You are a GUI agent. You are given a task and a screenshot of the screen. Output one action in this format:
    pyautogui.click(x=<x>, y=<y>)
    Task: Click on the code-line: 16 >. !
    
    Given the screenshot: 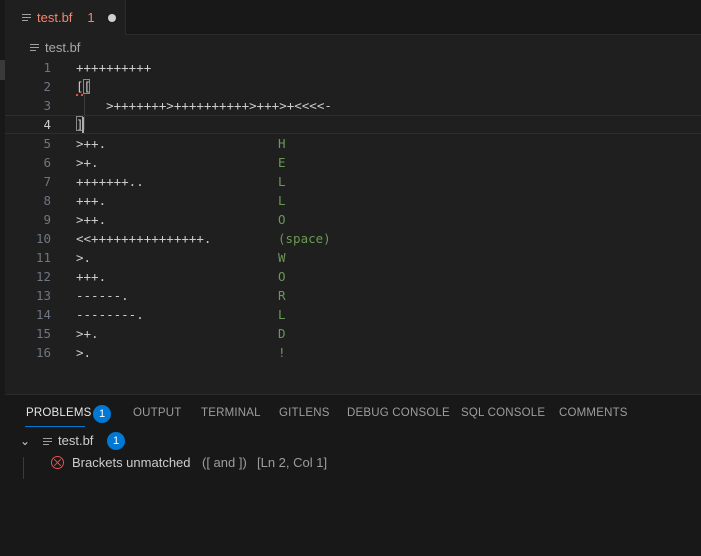 What is the action you would take?
    pyautogui.click(x=353, y=352)
    